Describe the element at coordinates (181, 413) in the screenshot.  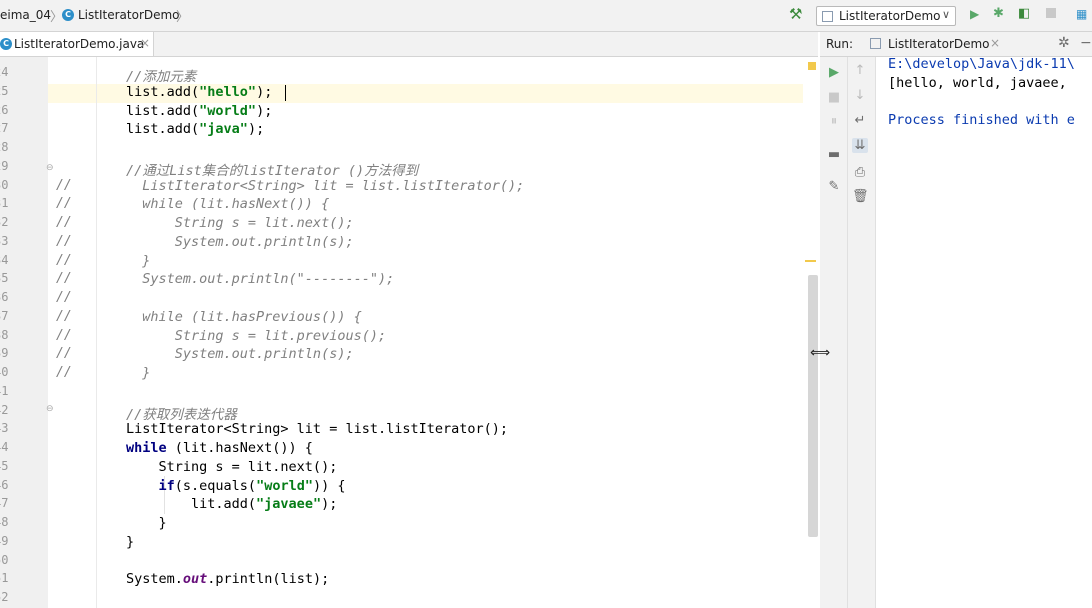
I see `code-line: //获取列表迭代器` at that location.